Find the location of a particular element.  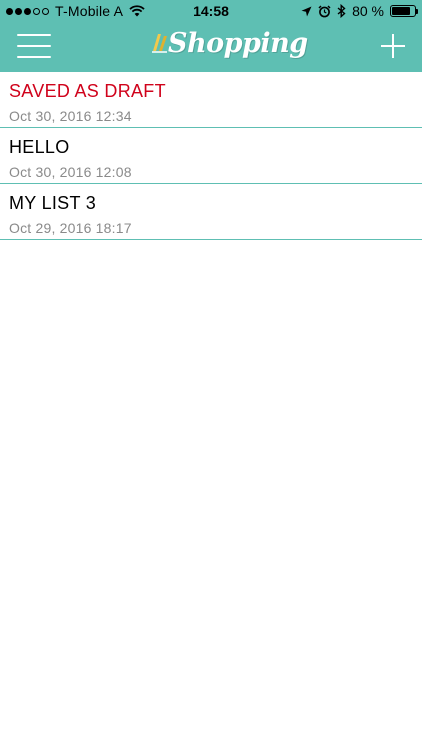

list-item-date: Oct 29, 2016 18:17 is located at coordinates (70, 228).